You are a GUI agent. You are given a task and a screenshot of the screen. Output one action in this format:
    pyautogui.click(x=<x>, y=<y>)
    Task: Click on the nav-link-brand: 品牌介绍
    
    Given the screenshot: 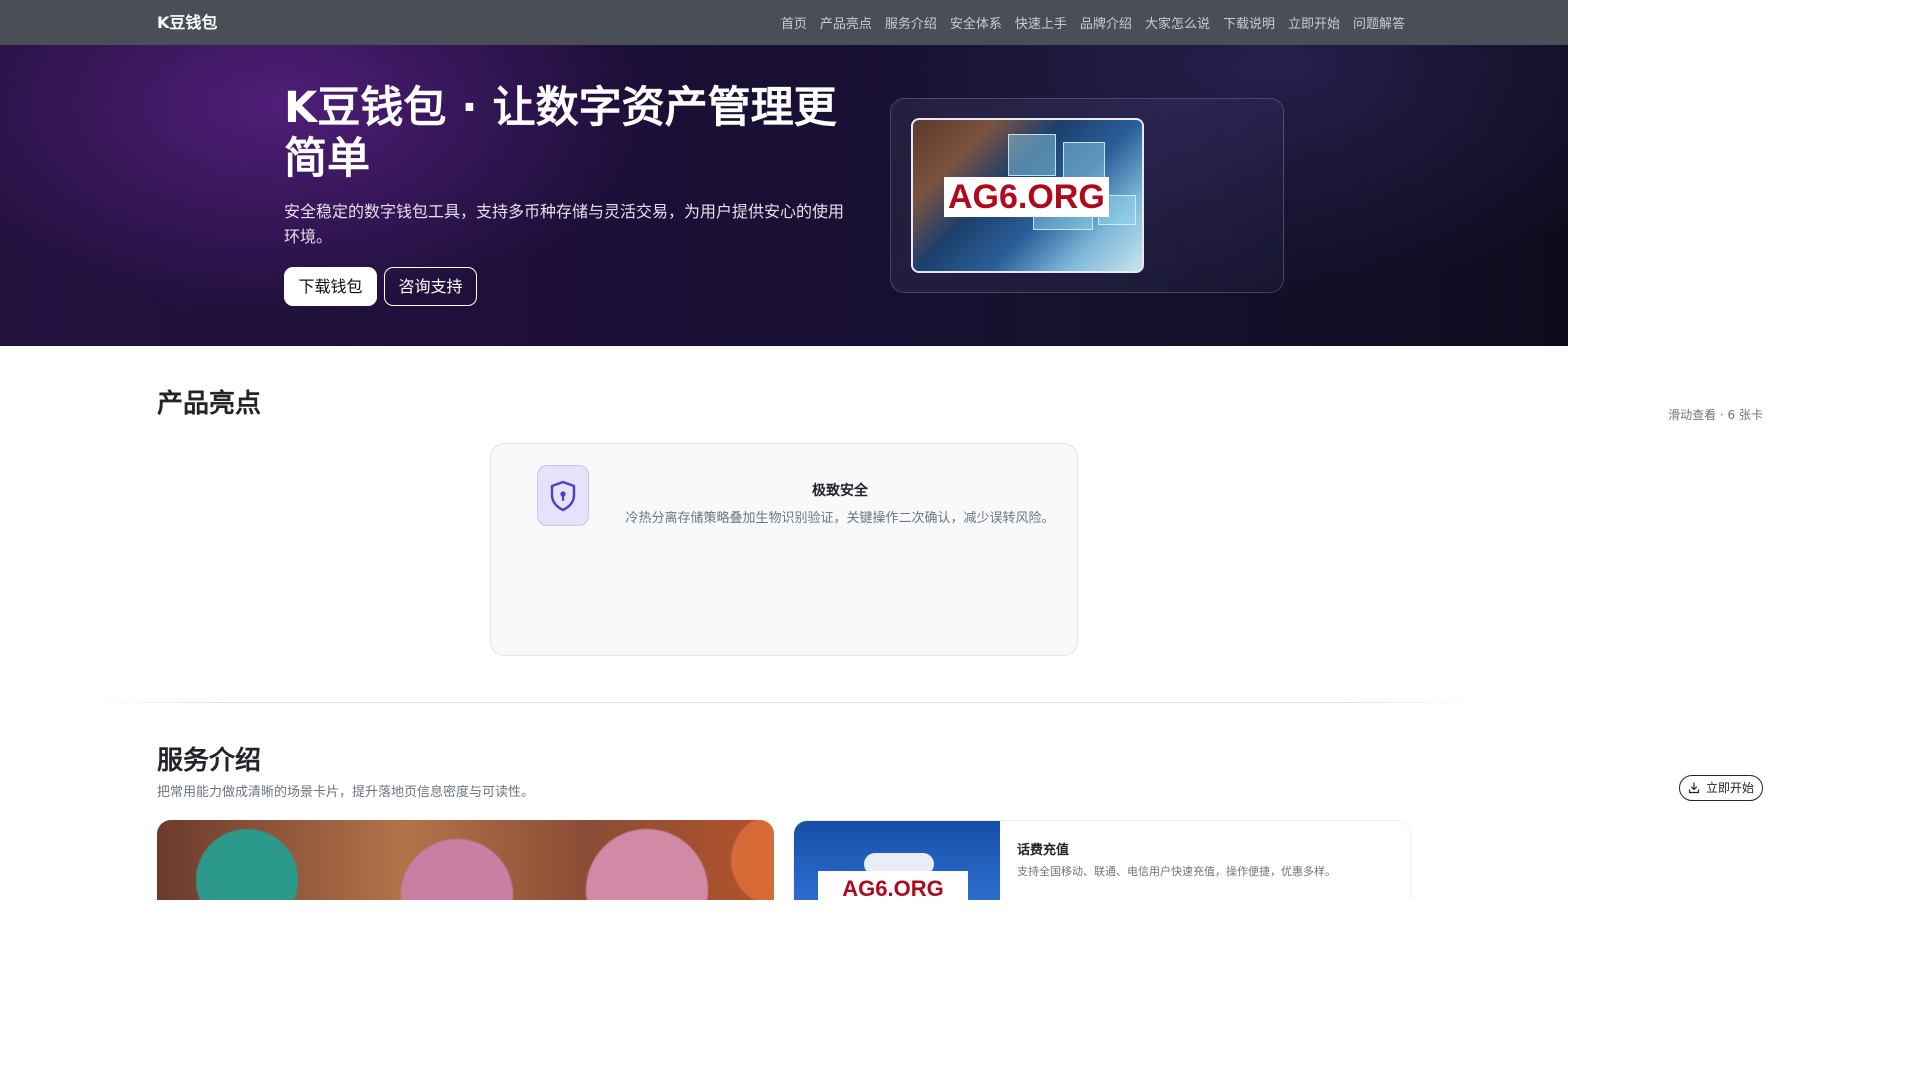 What is the action you would take?
    pyautogui.click(x=1106, y=22)
    